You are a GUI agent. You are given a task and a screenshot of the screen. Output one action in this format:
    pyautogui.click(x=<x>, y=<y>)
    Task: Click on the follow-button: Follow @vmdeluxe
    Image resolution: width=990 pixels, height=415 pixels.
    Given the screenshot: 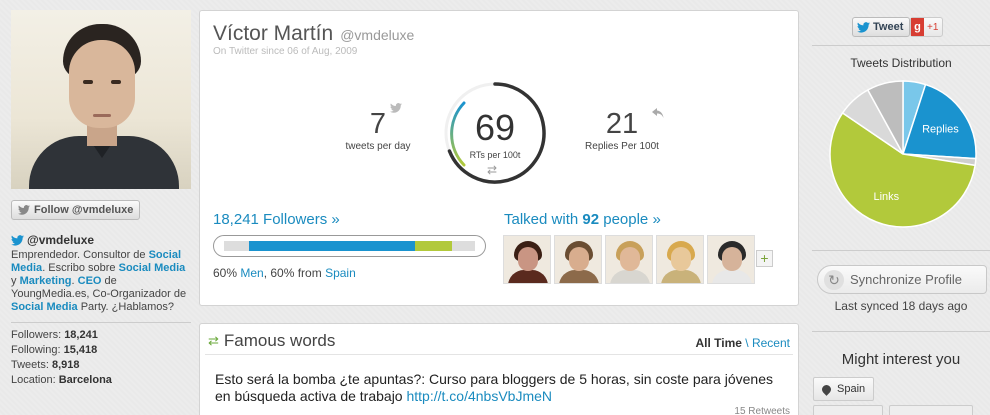 What is the action you would take?
    pyautogui.click(x=76, y=210)
    